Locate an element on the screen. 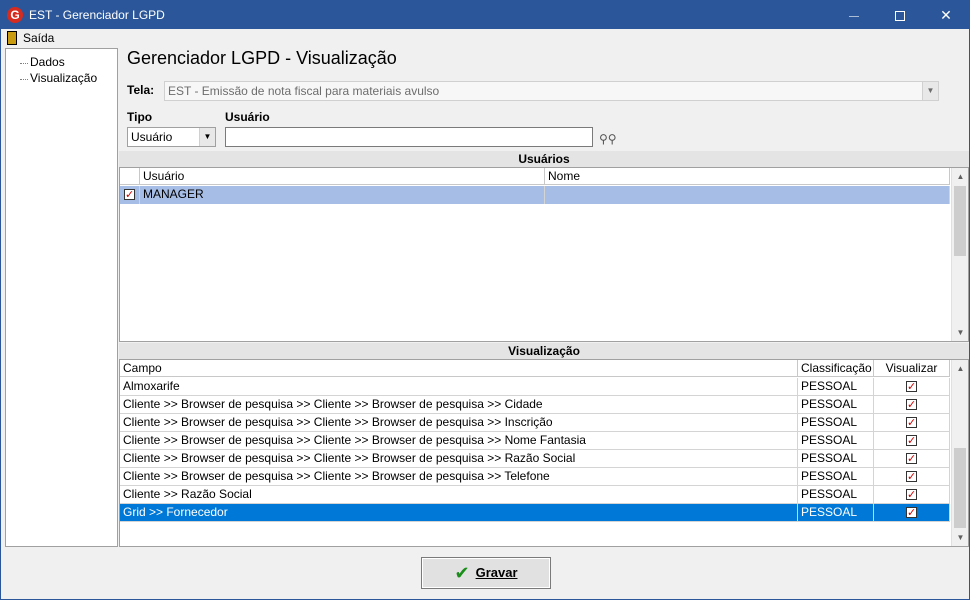 This screenshot has width=970, height=600. usuario-input is located at coordinates (409, 137).